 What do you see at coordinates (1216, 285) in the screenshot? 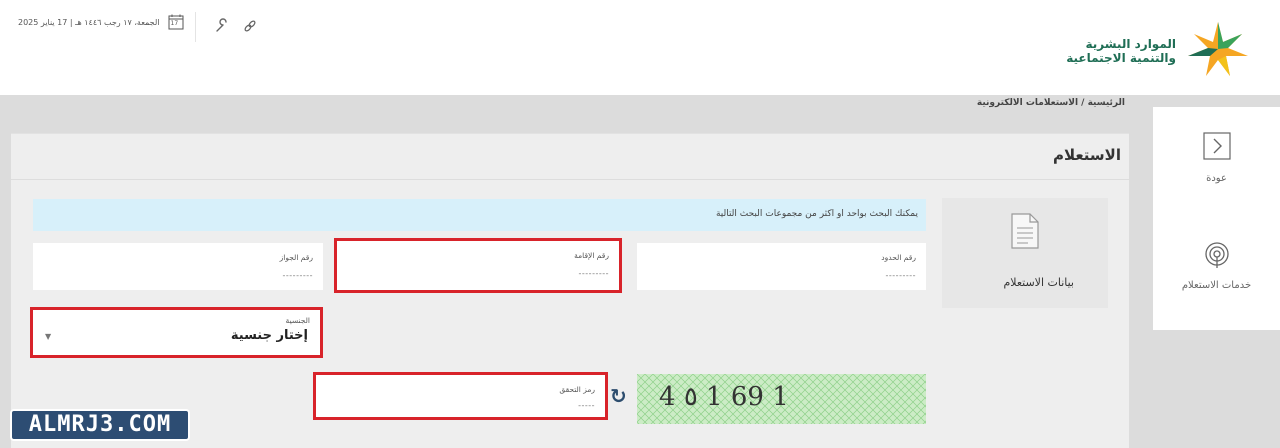
I see `inquiry-services-label: خدمات الاستعلام` at bounding box center [1216, 285].